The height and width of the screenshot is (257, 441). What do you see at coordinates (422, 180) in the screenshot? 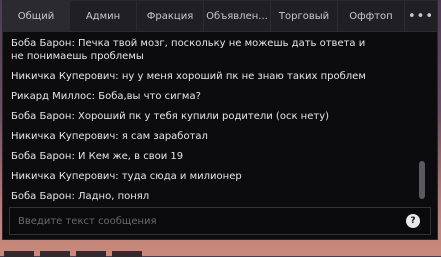
I see `scrollbar-thumb` at bounding box center [422, 180].